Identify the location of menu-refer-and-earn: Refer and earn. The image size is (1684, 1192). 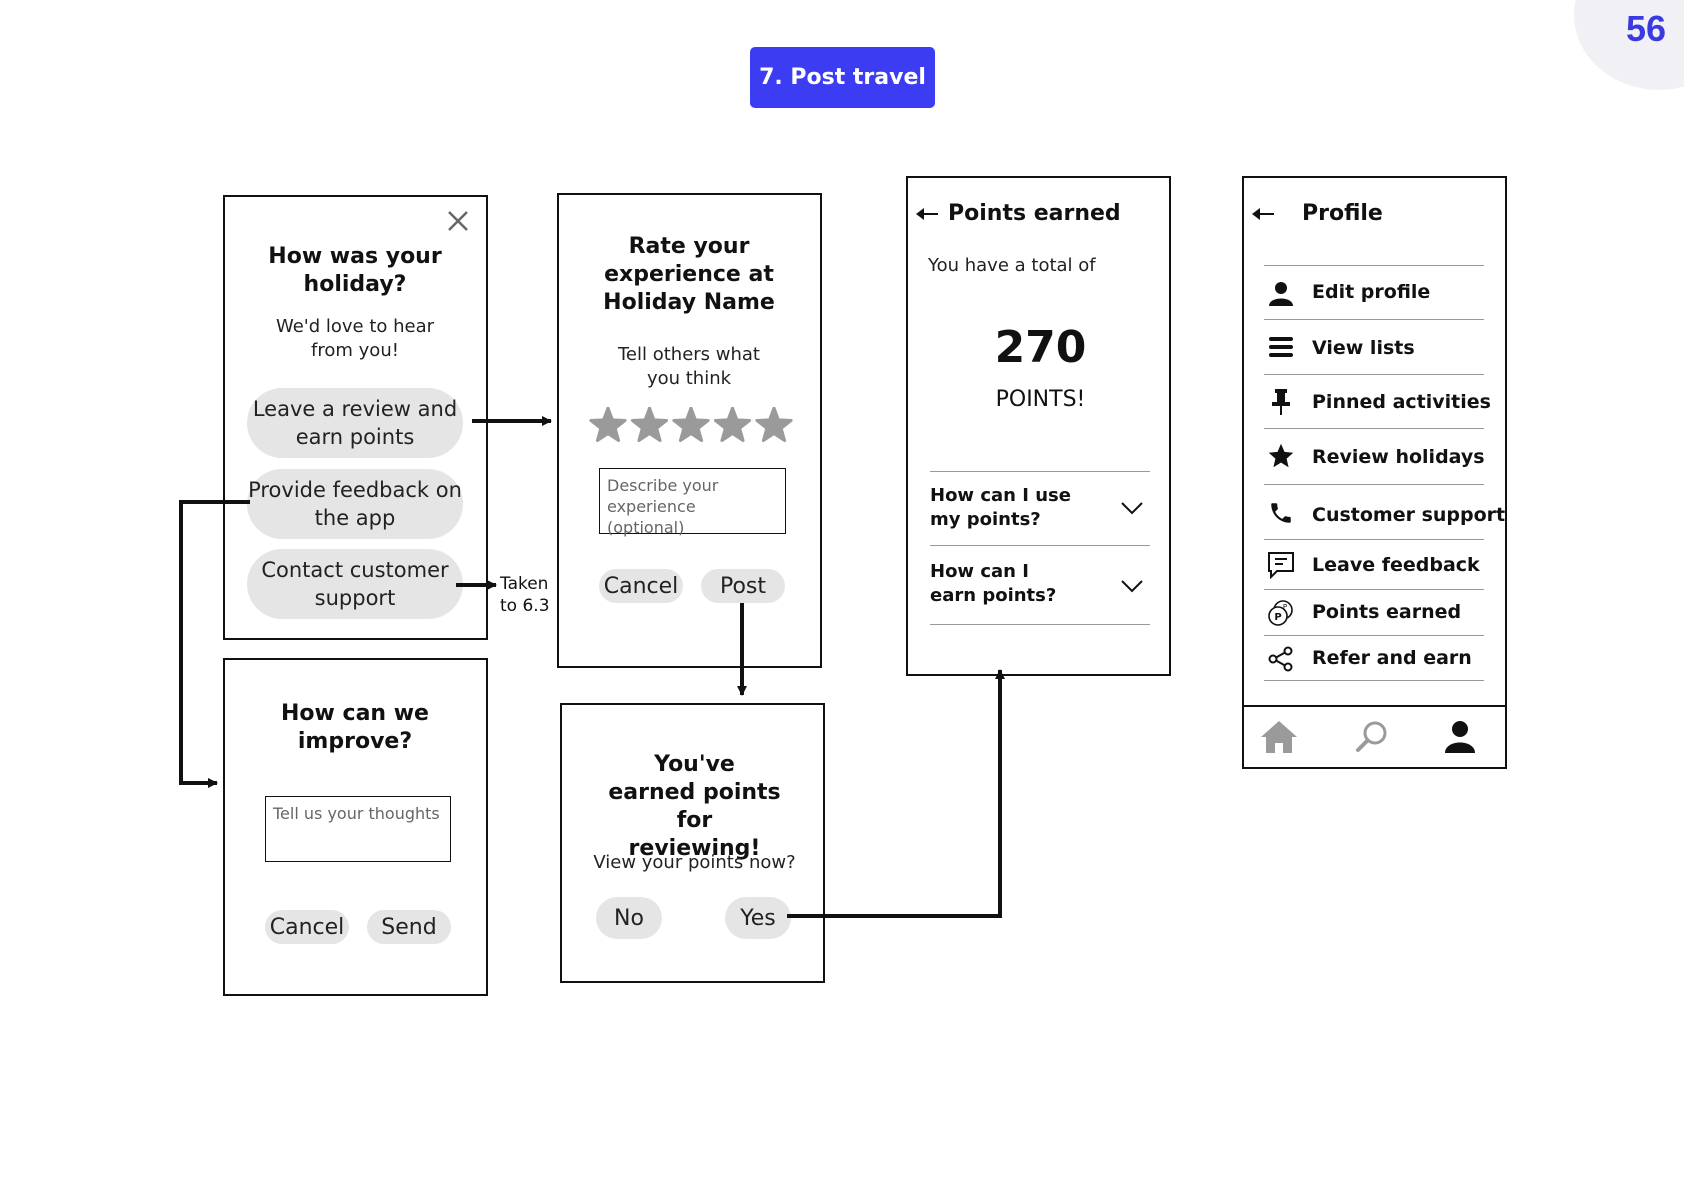
(1374, 658).